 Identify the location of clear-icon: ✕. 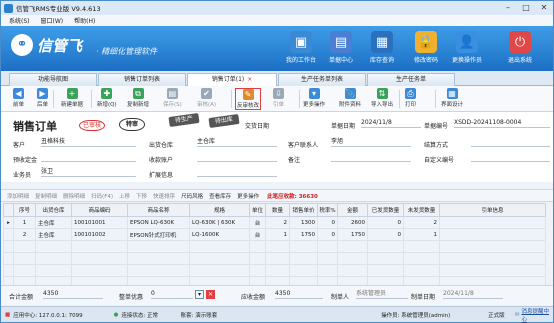
(210, 294).